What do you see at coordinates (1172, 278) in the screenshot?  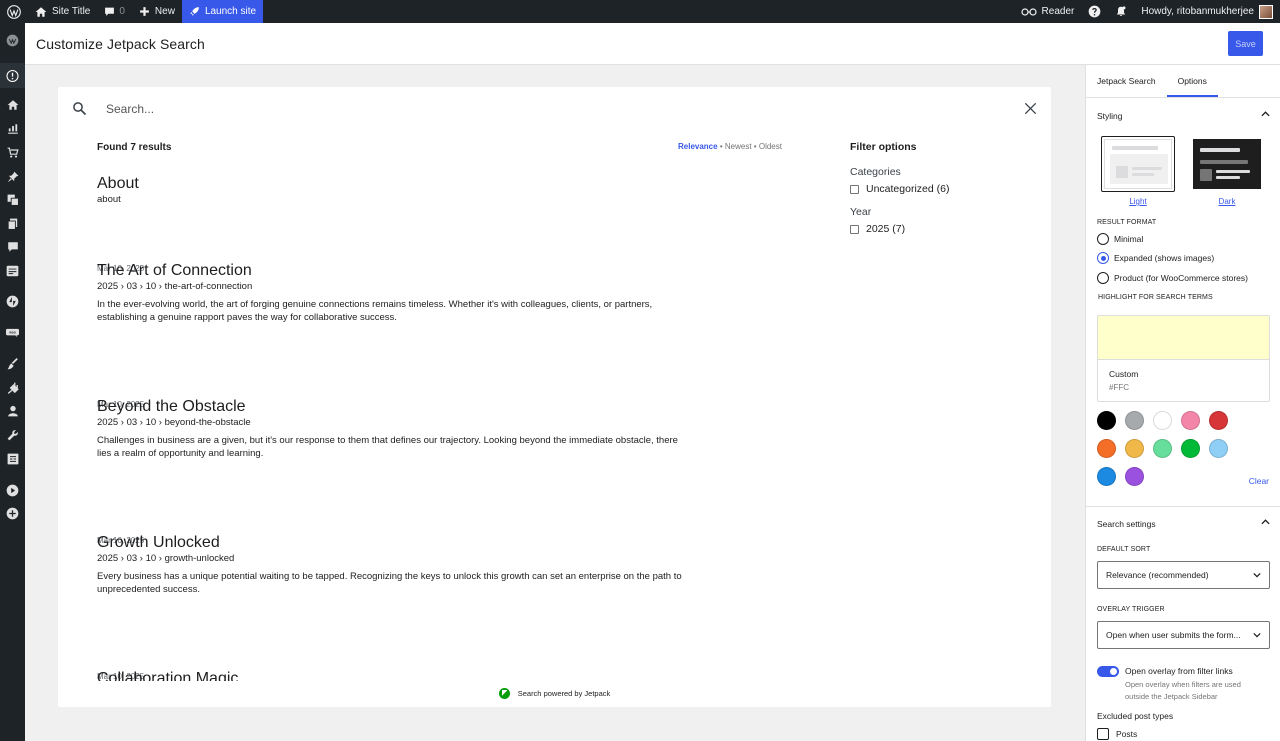 I see `format-option-product: Product (for WooCommerce stores)` at bounding box center [1172, 278].